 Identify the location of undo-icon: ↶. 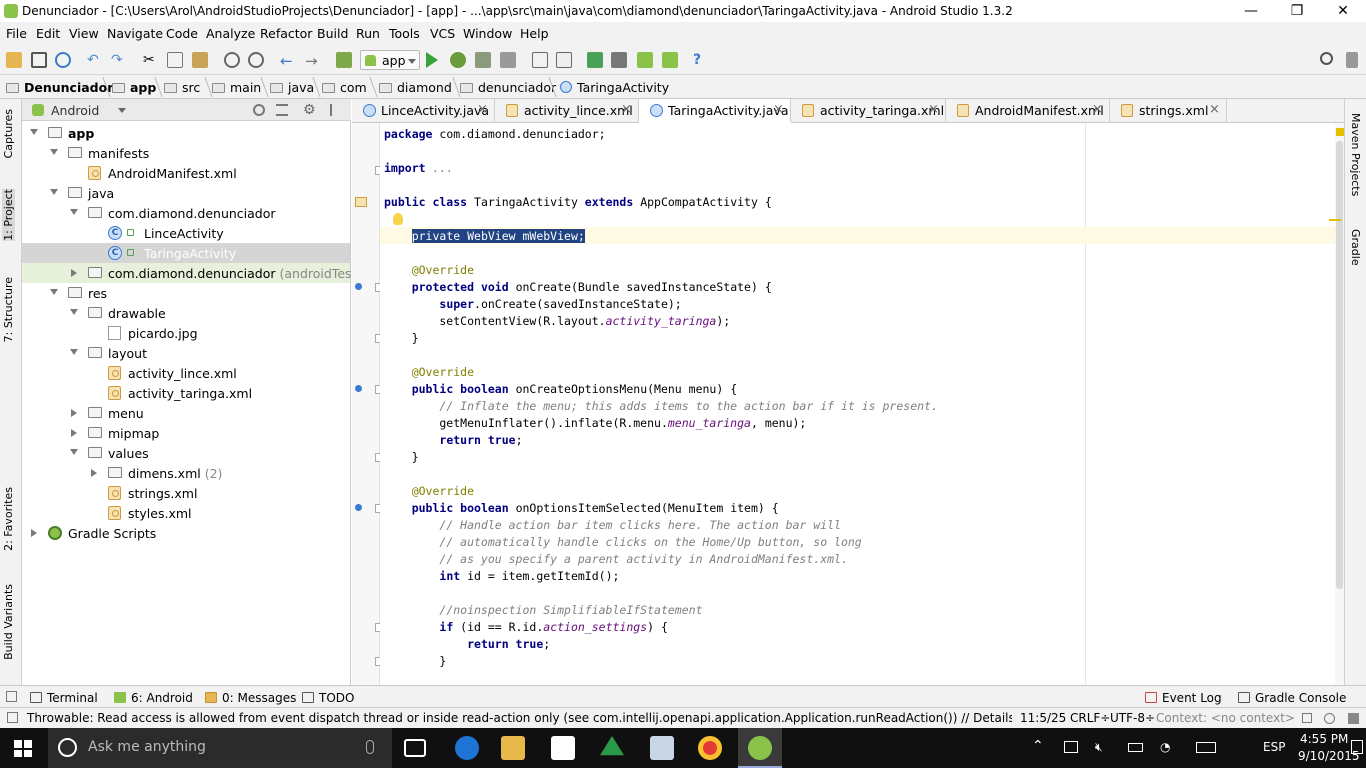
(95, 60).